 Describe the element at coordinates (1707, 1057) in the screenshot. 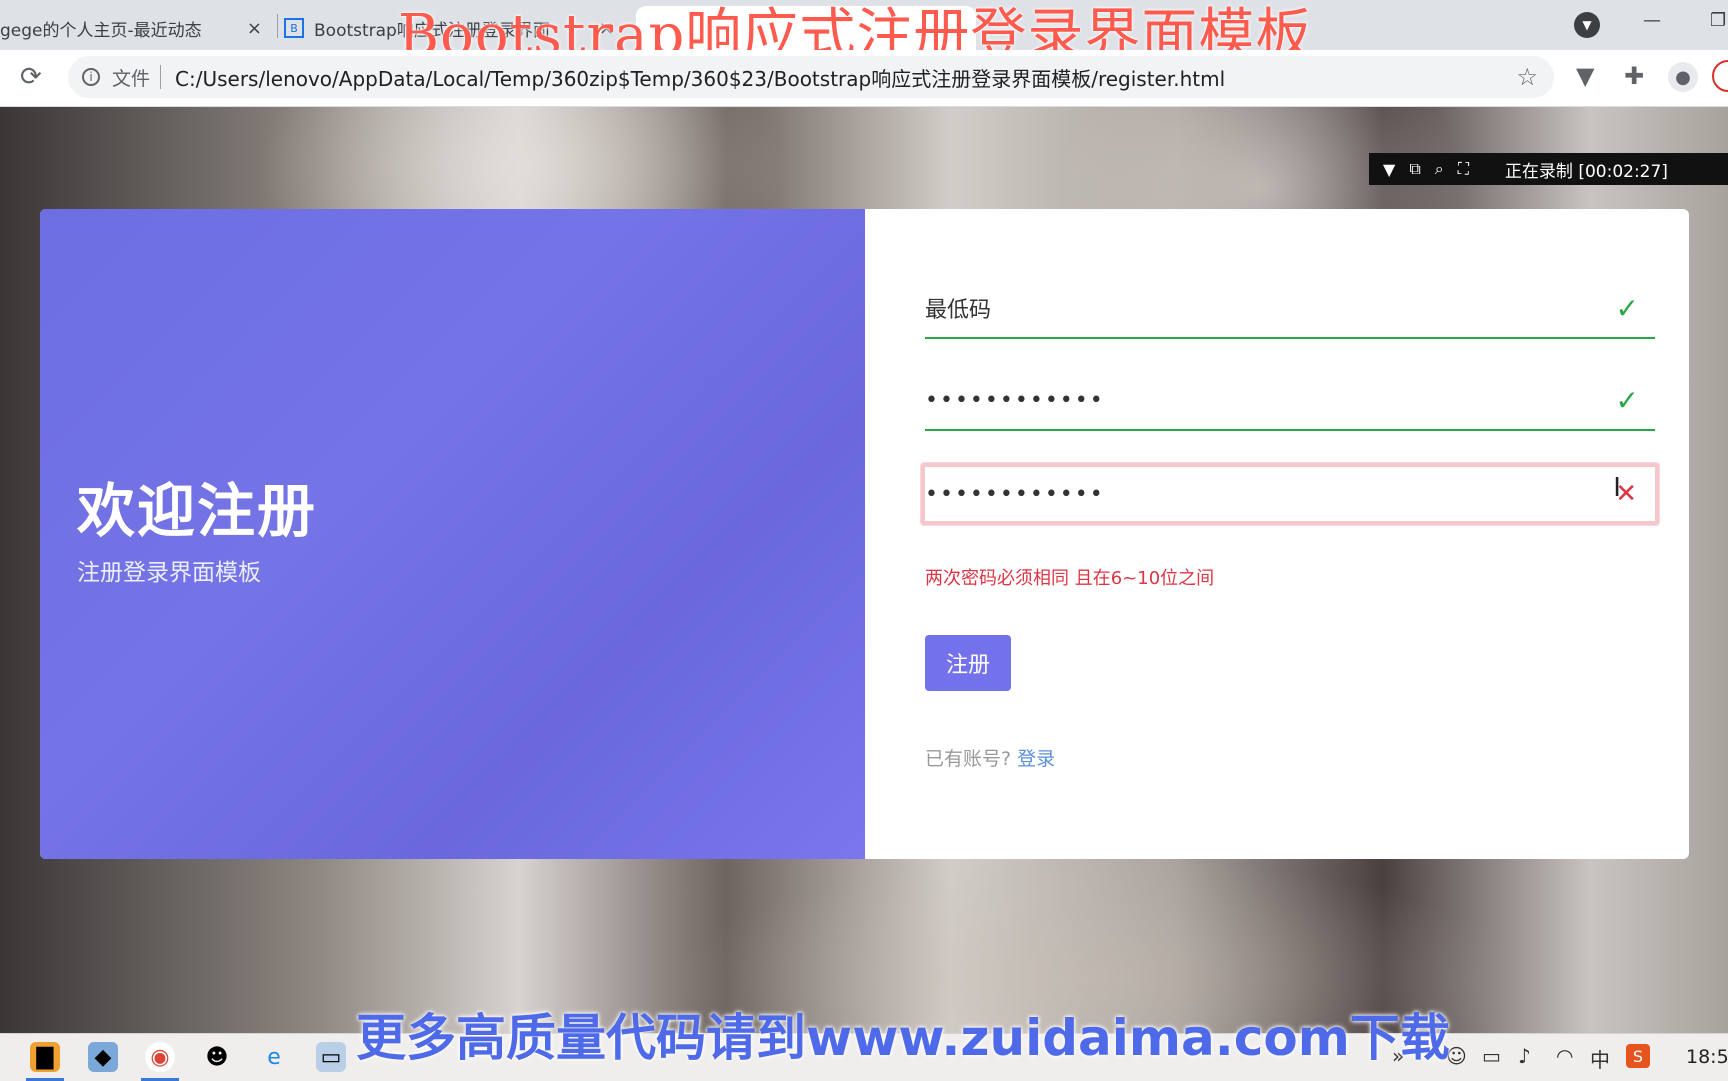

I see `taskbar-clock: 18:59` at that location.